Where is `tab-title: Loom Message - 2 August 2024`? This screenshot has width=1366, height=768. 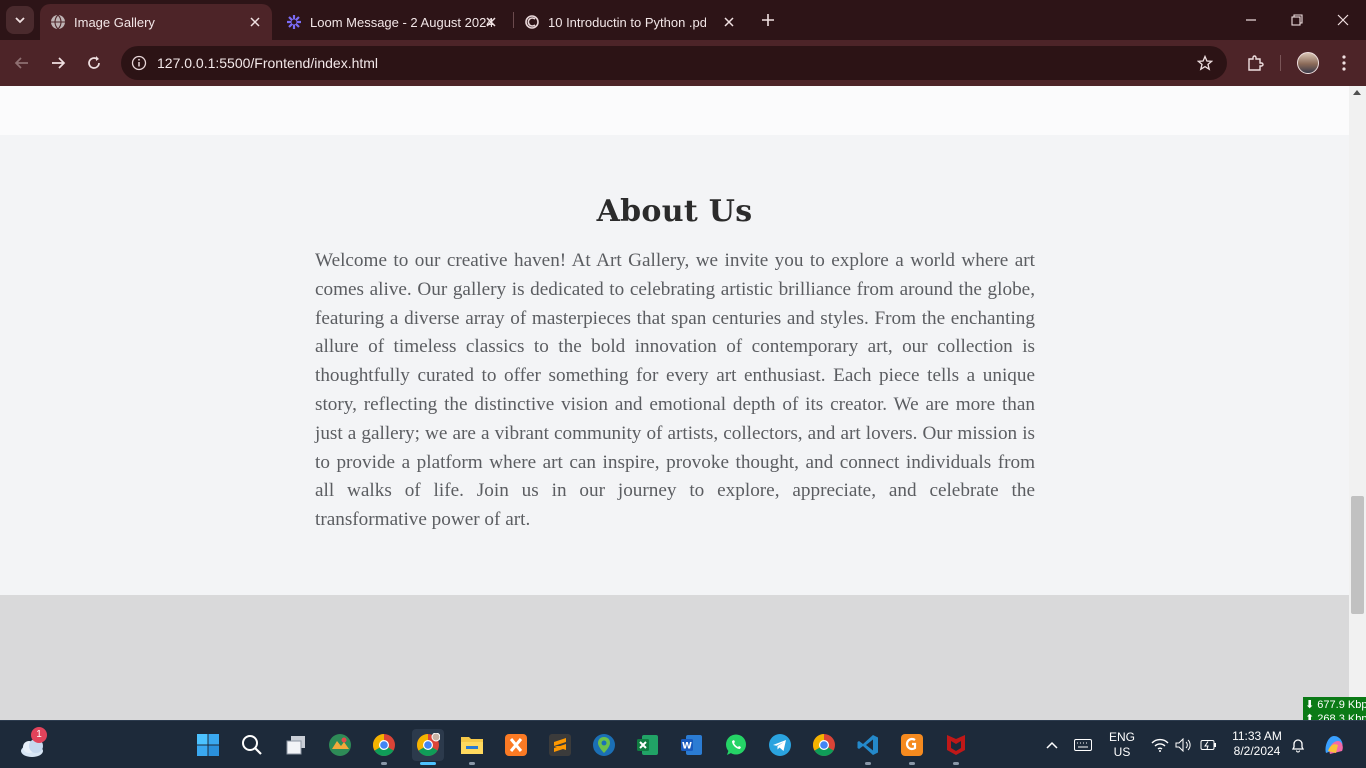
tab-title: Loom Message - 2 August 2024 is located at coordinates (402, 22).